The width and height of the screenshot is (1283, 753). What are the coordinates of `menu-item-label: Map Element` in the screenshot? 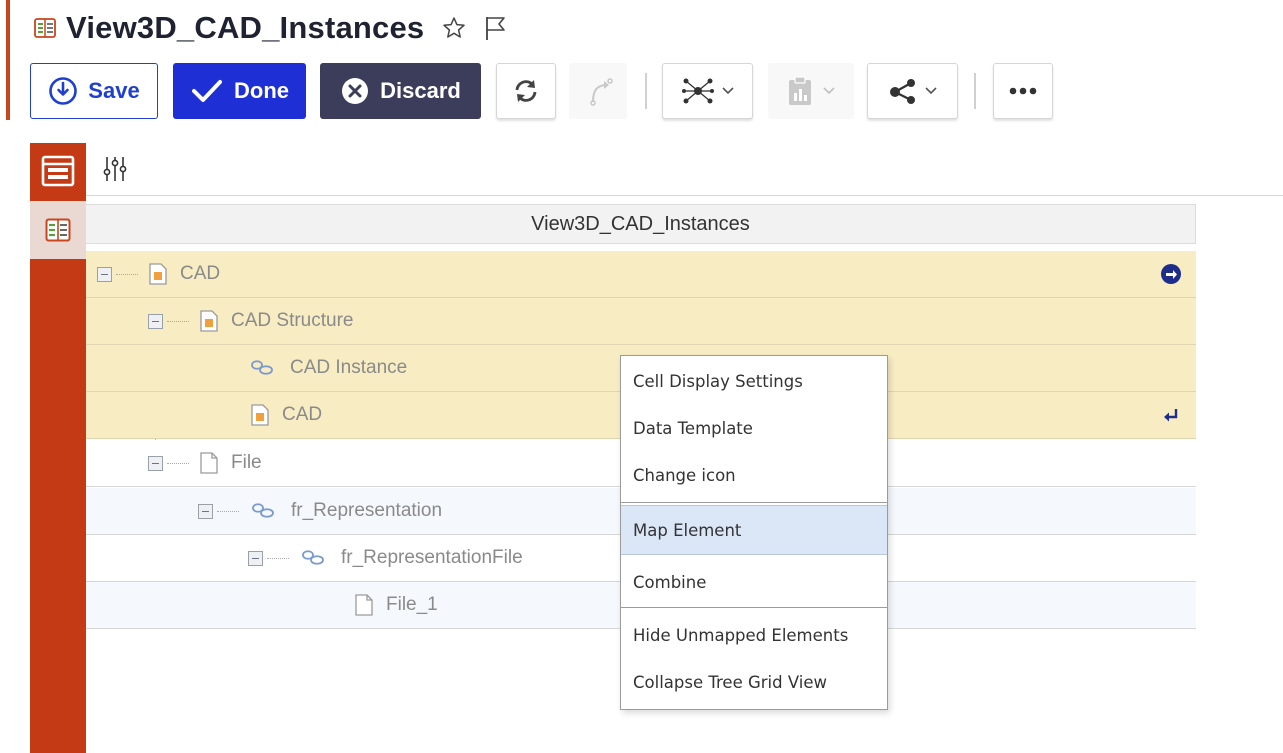 It's located at (687, 530).